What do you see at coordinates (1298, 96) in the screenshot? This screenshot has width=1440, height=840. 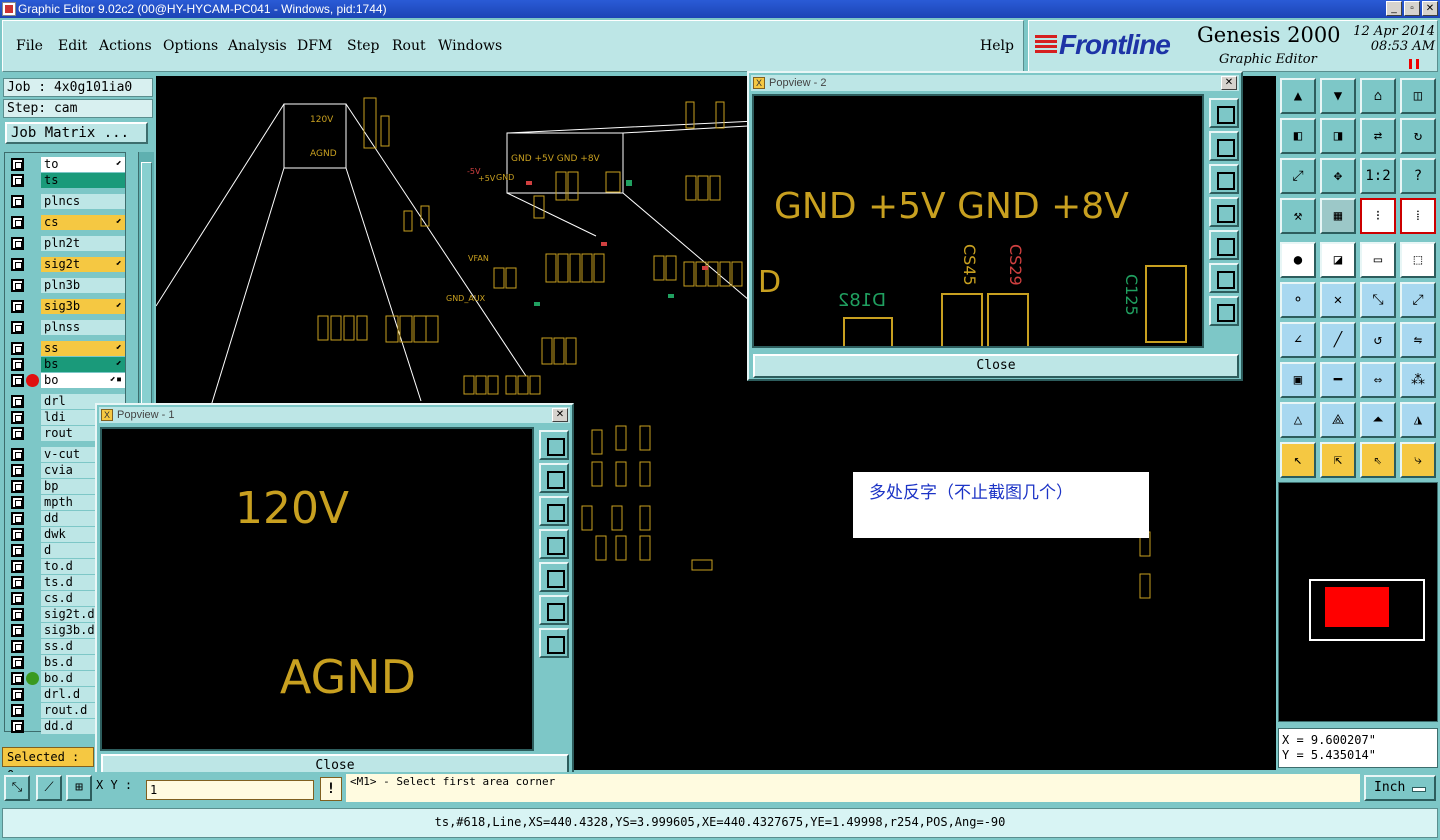 I see `layer-up-icon: ▲` at bounding box center [1298, 96].